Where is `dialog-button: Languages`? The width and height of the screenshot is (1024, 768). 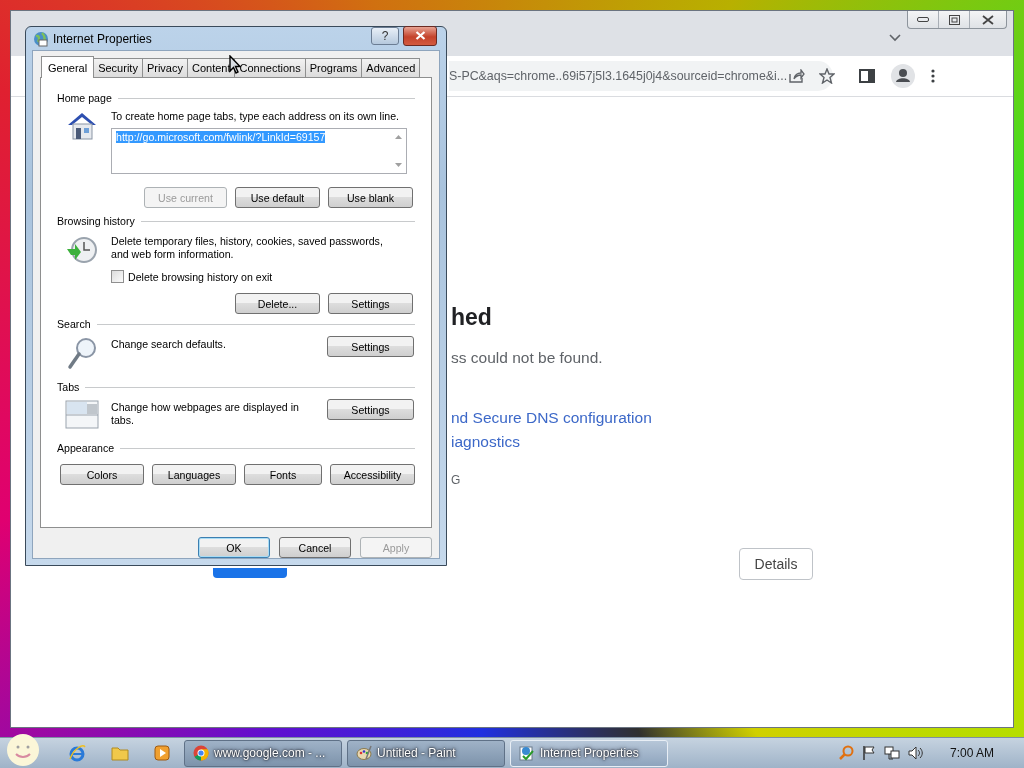
dialog-button: Languages is located at coordinates (194, 474).